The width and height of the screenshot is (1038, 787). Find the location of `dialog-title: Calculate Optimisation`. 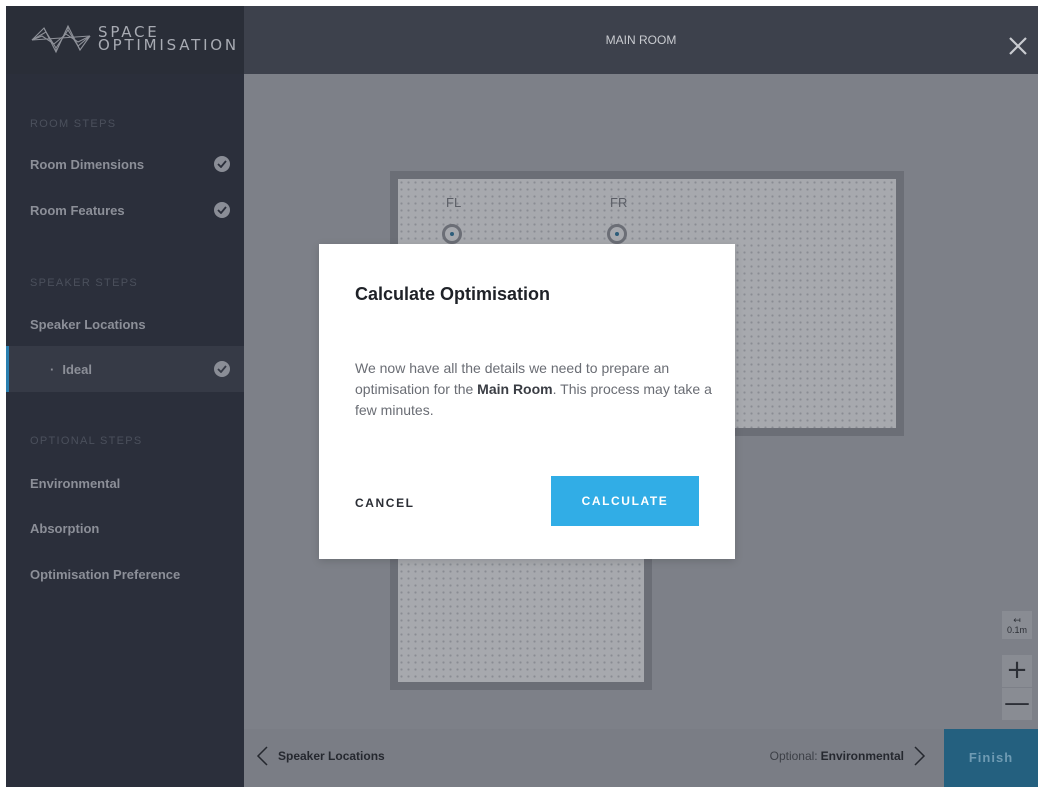

dialog-title: Calculate Optimisation is located at coordinates (453, 294).